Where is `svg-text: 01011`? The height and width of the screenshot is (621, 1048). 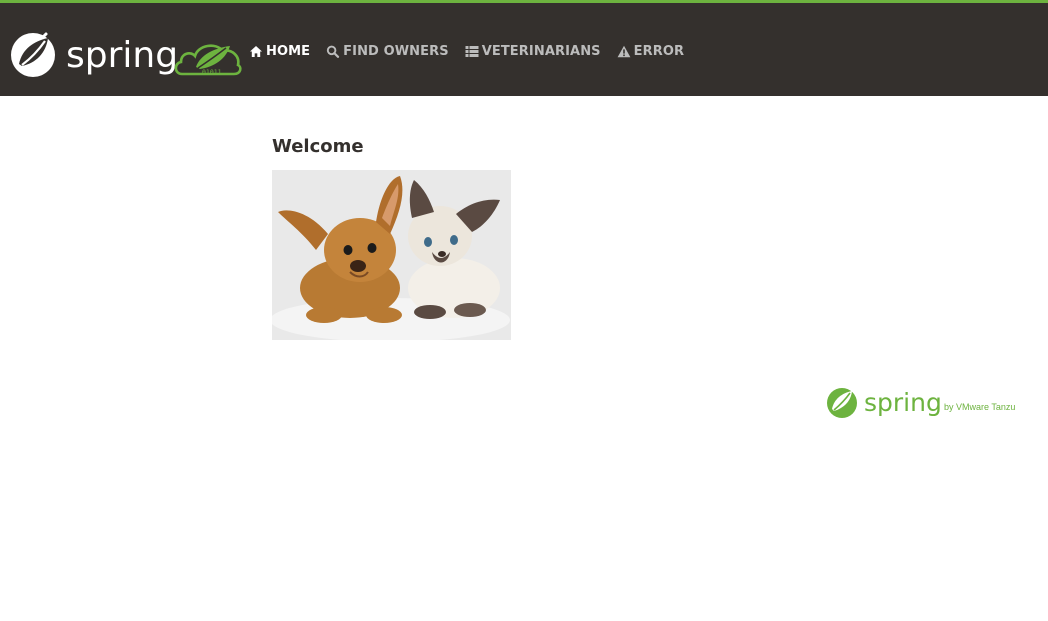 svg-text: 01011 is located at coordinates (212, 72).